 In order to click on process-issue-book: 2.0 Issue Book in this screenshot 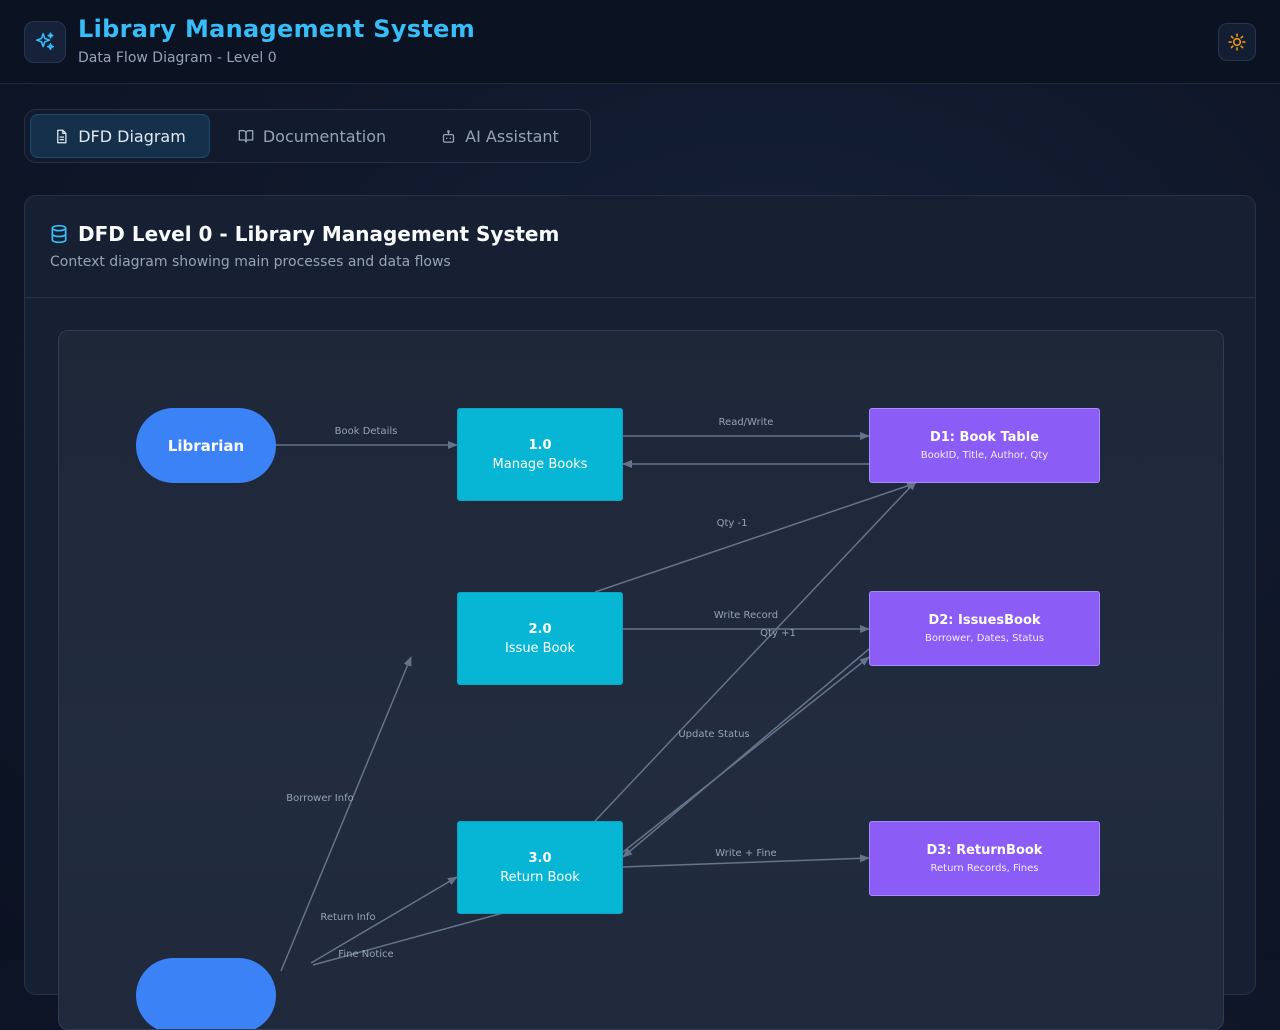, I will do `click(540, 638)`.